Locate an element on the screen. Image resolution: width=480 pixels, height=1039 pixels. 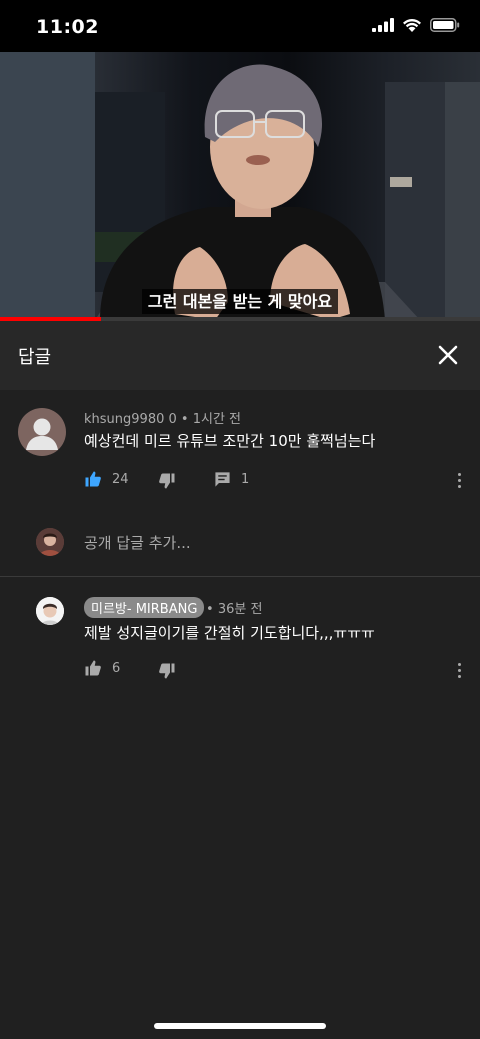
comment-time: 1시간 전 is located at coordinates (217, 419).